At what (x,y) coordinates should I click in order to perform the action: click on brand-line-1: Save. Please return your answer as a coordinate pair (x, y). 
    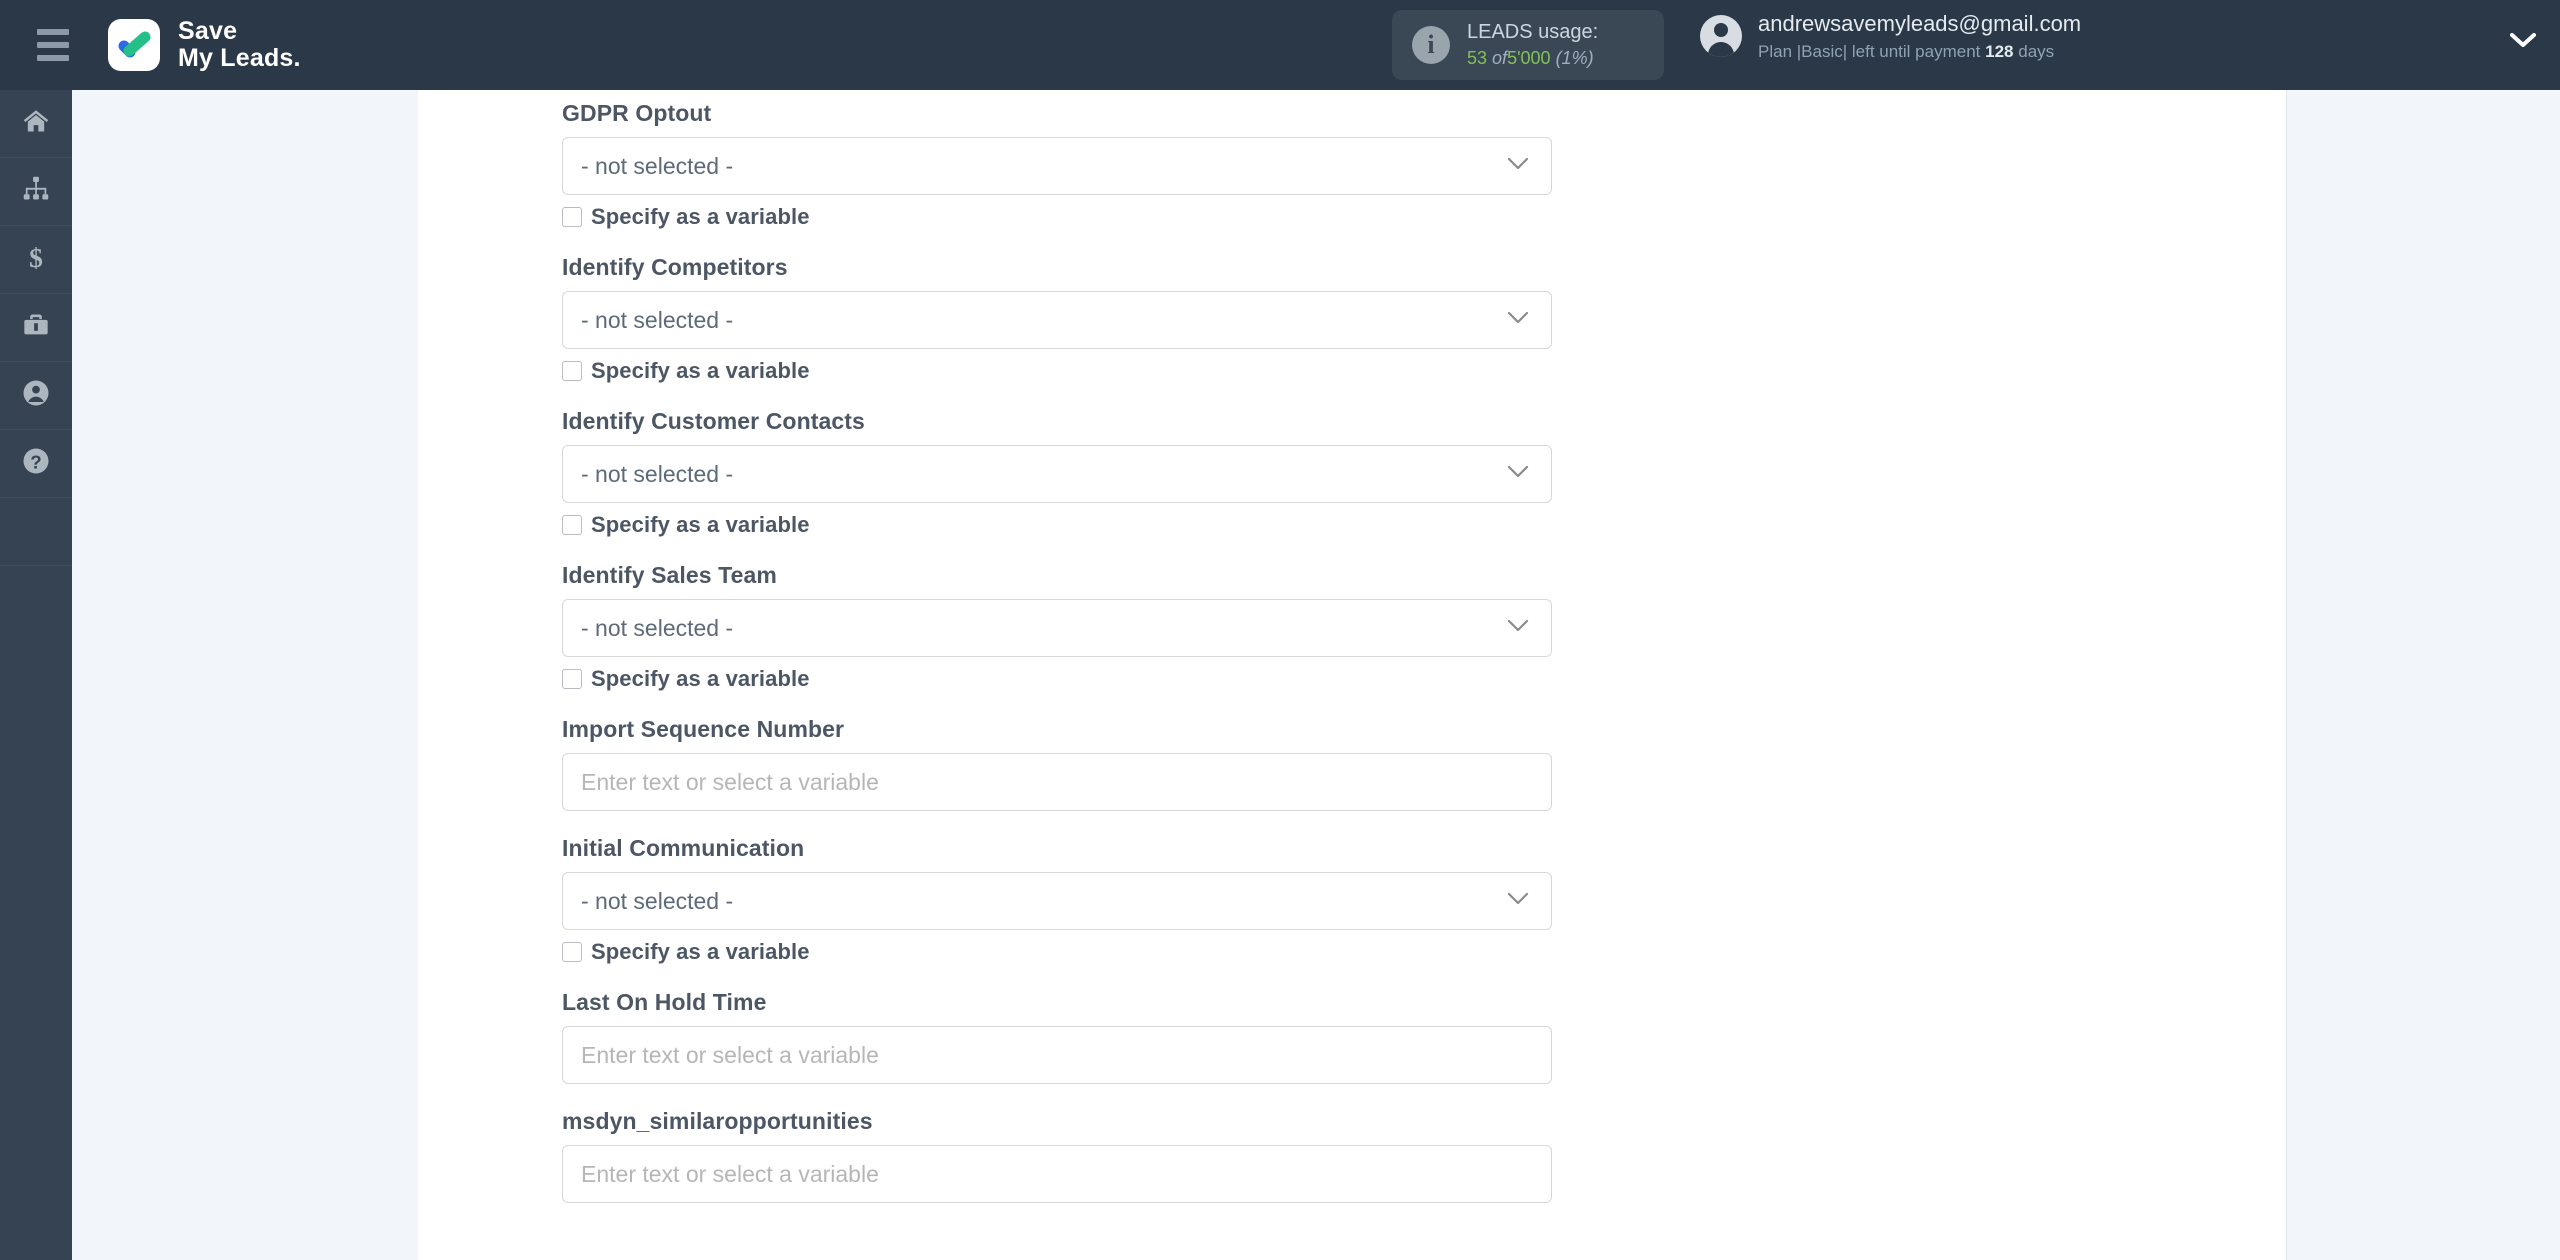
    Looking at the image, I should click on (208, 31).